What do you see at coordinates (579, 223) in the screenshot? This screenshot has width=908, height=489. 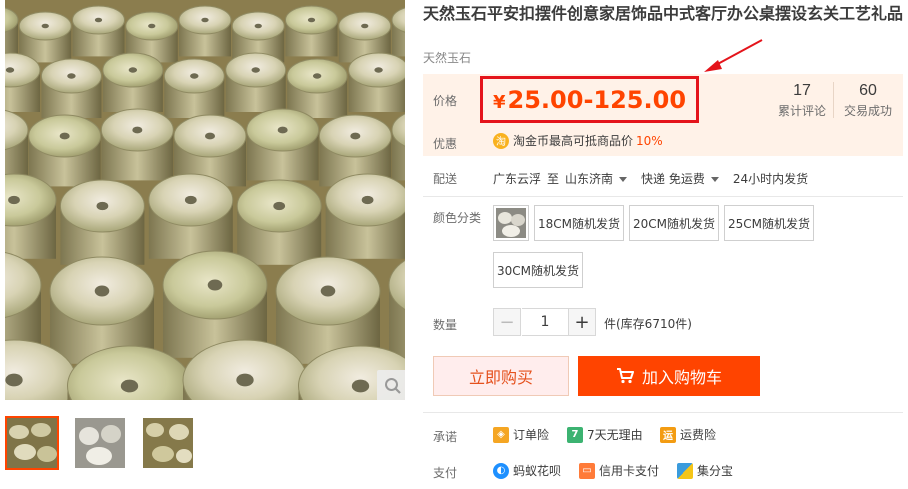 I see `sku-option-18cm: 18CM随机发货` at bounding box center [579, 223].